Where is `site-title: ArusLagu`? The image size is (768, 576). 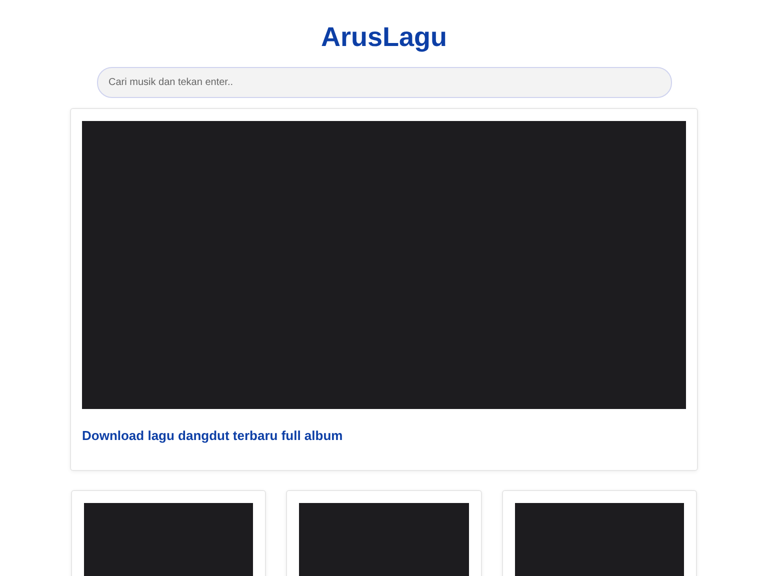 site-title: ArusLagu is located at coordinates (383, 37).